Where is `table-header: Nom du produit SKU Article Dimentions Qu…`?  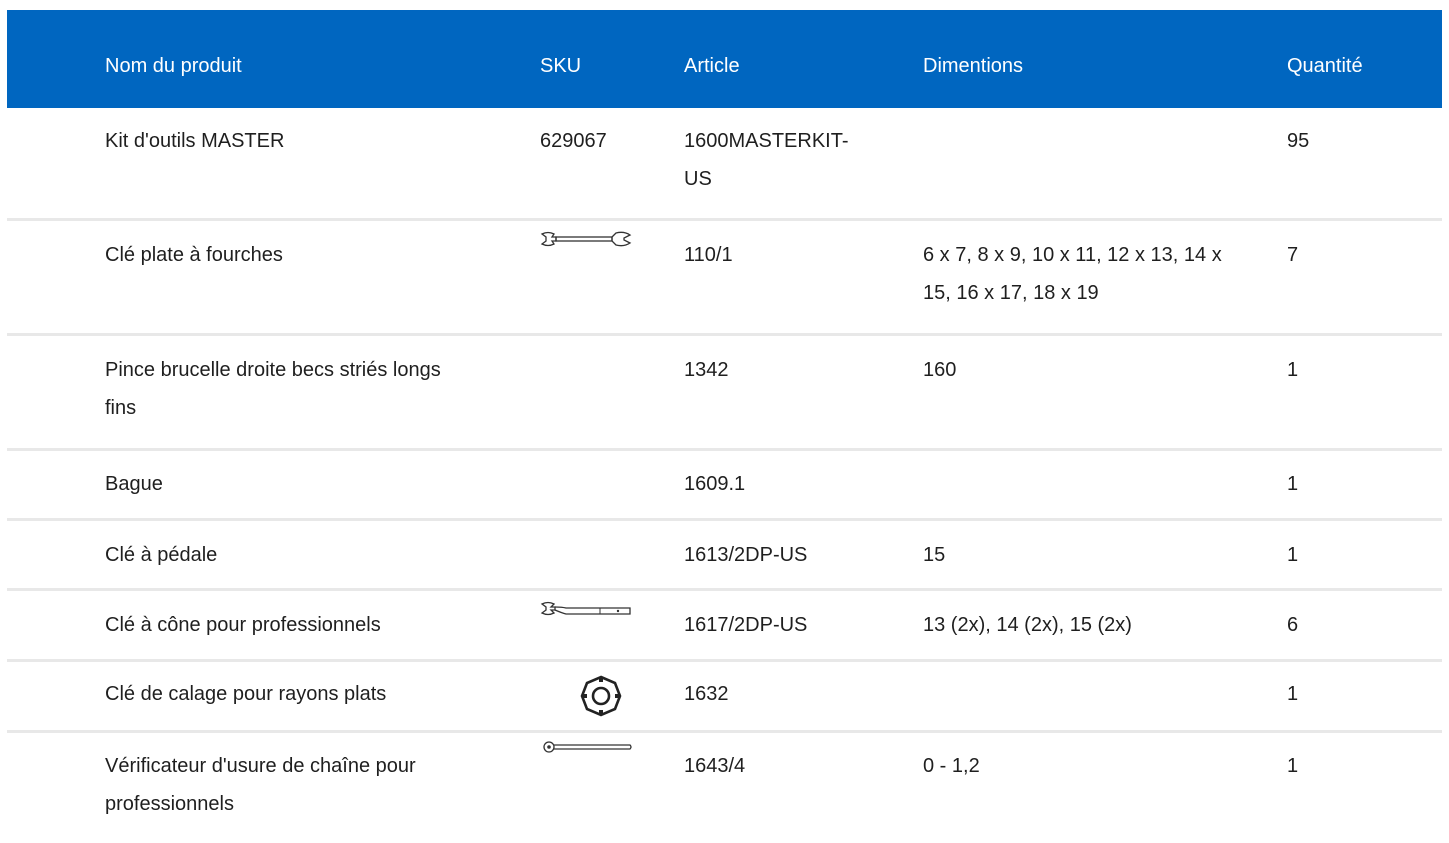 table-header: Nom du produit SKU Article Dimentions Qu… is located at coordinates (724, 59).